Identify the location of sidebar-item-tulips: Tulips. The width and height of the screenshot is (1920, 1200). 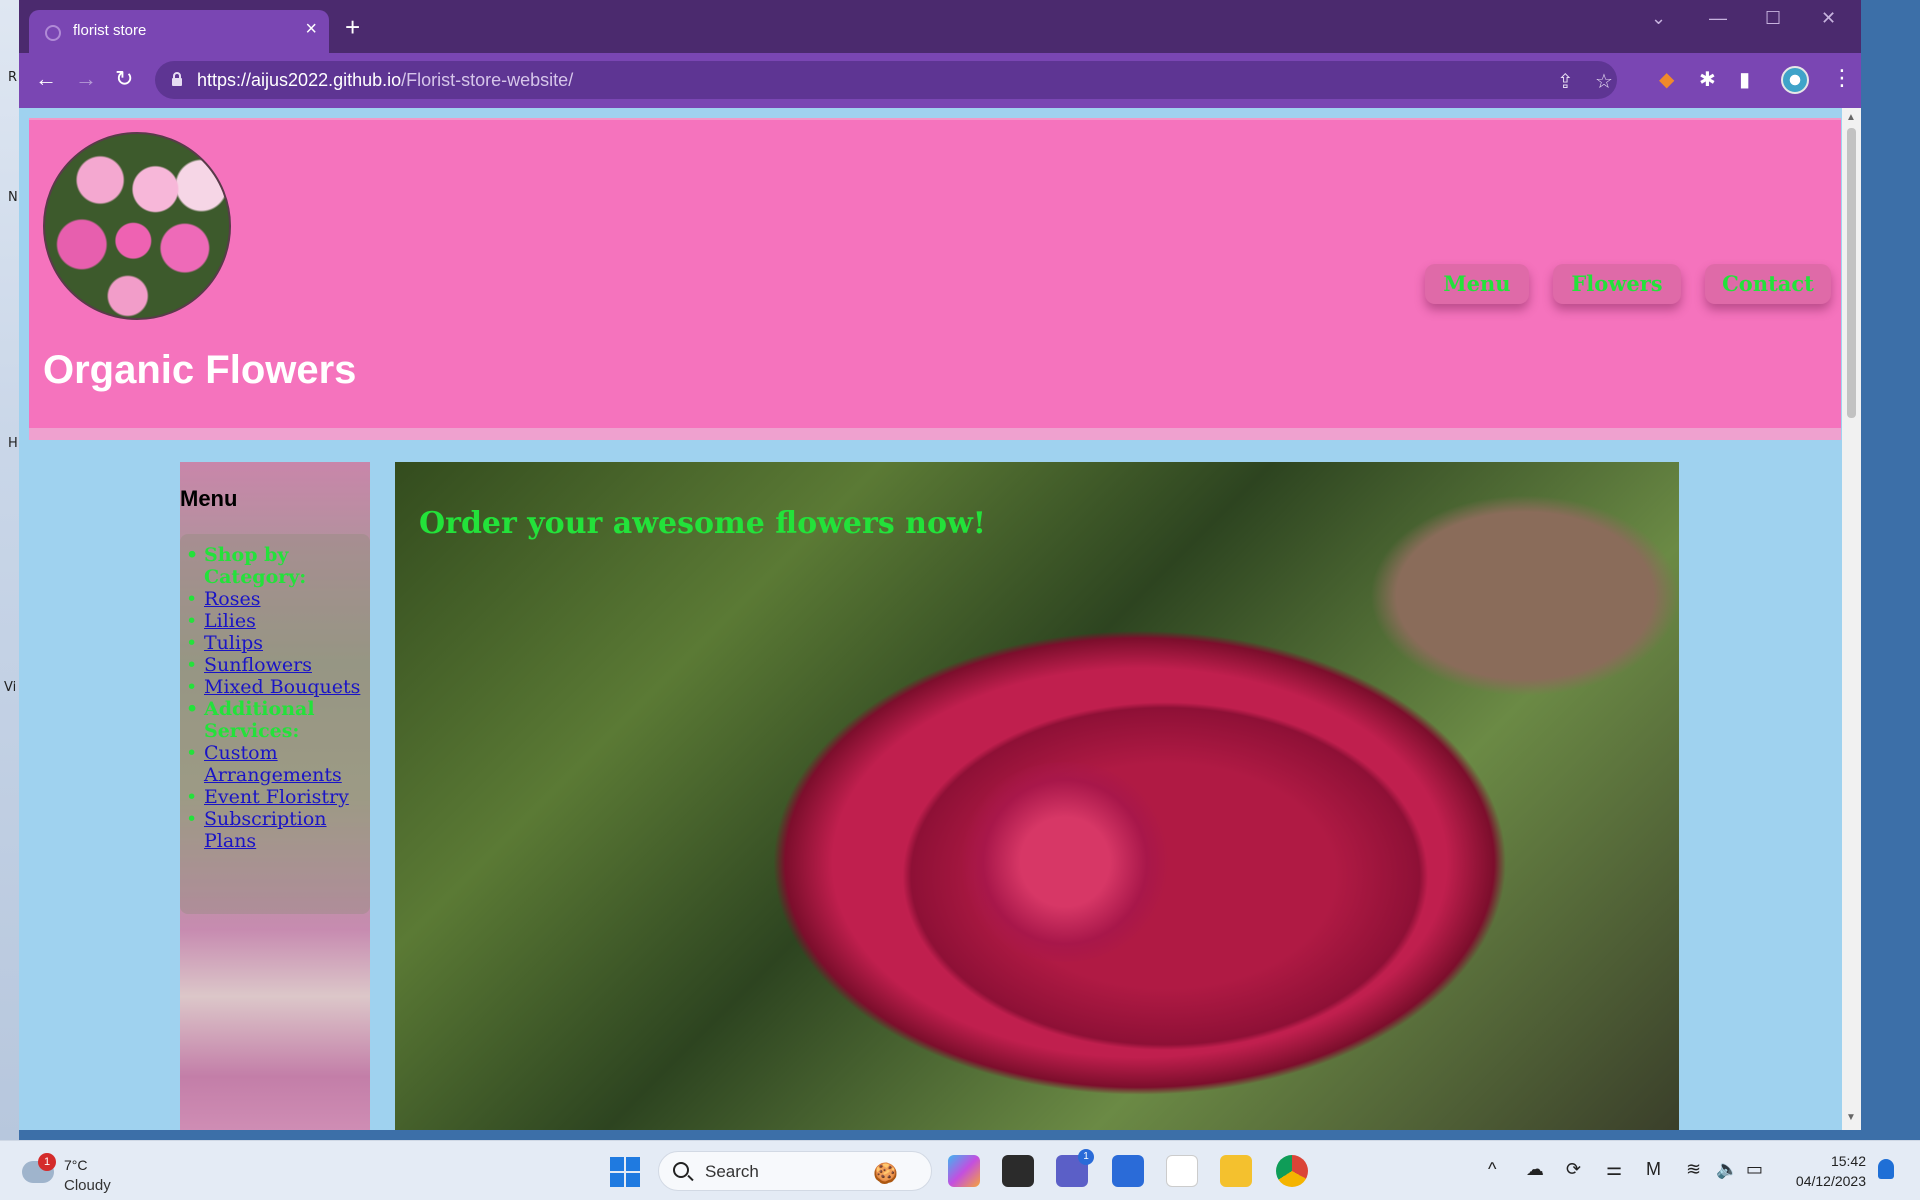
(275, 643).